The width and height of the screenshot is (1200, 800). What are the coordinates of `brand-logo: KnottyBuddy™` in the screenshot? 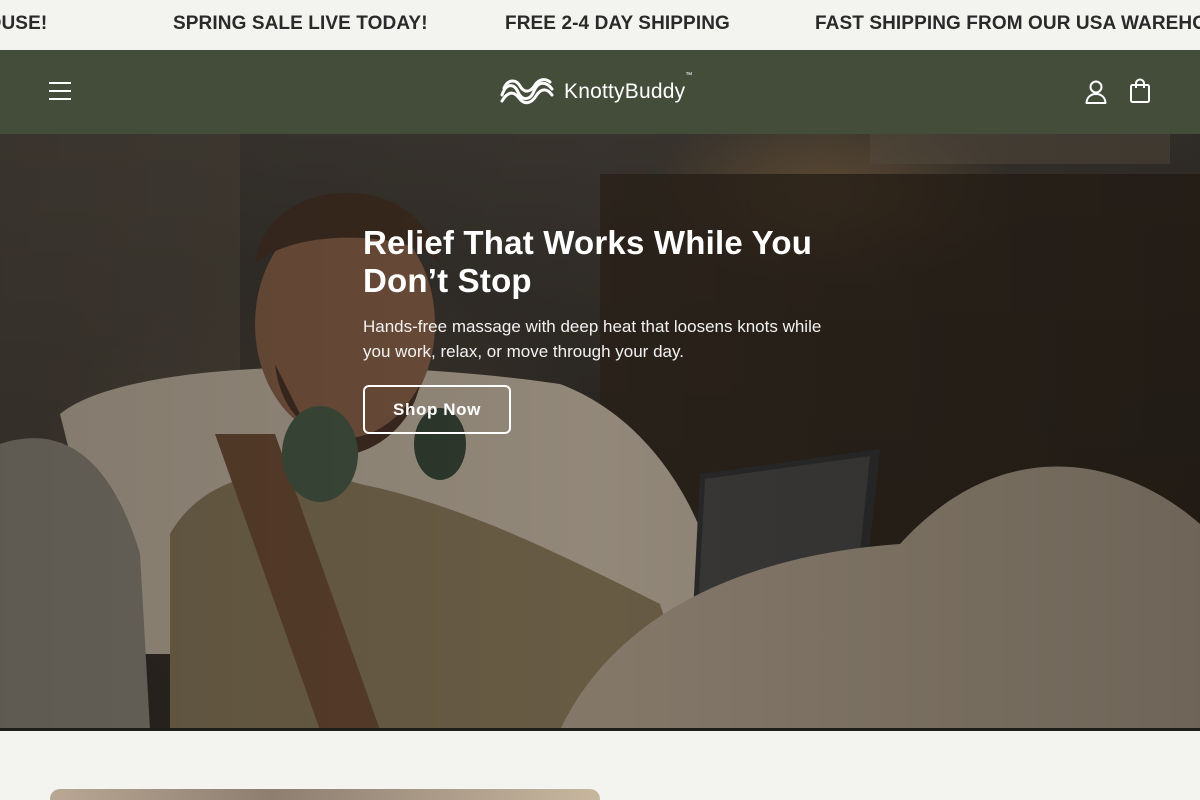 It's located at (595, 90).